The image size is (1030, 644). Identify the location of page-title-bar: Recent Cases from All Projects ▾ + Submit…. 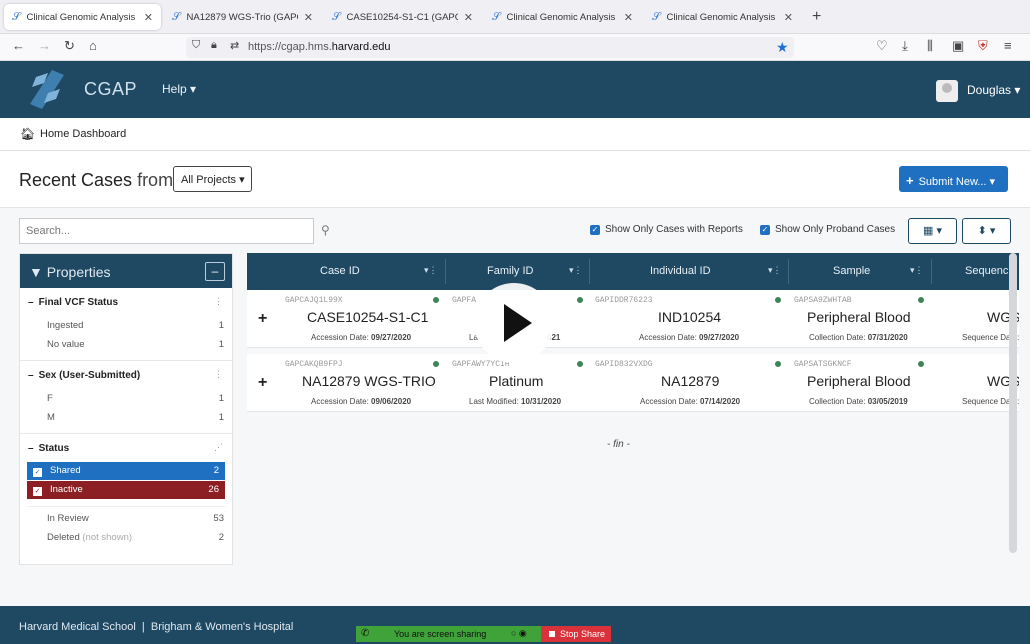
(515, 179).